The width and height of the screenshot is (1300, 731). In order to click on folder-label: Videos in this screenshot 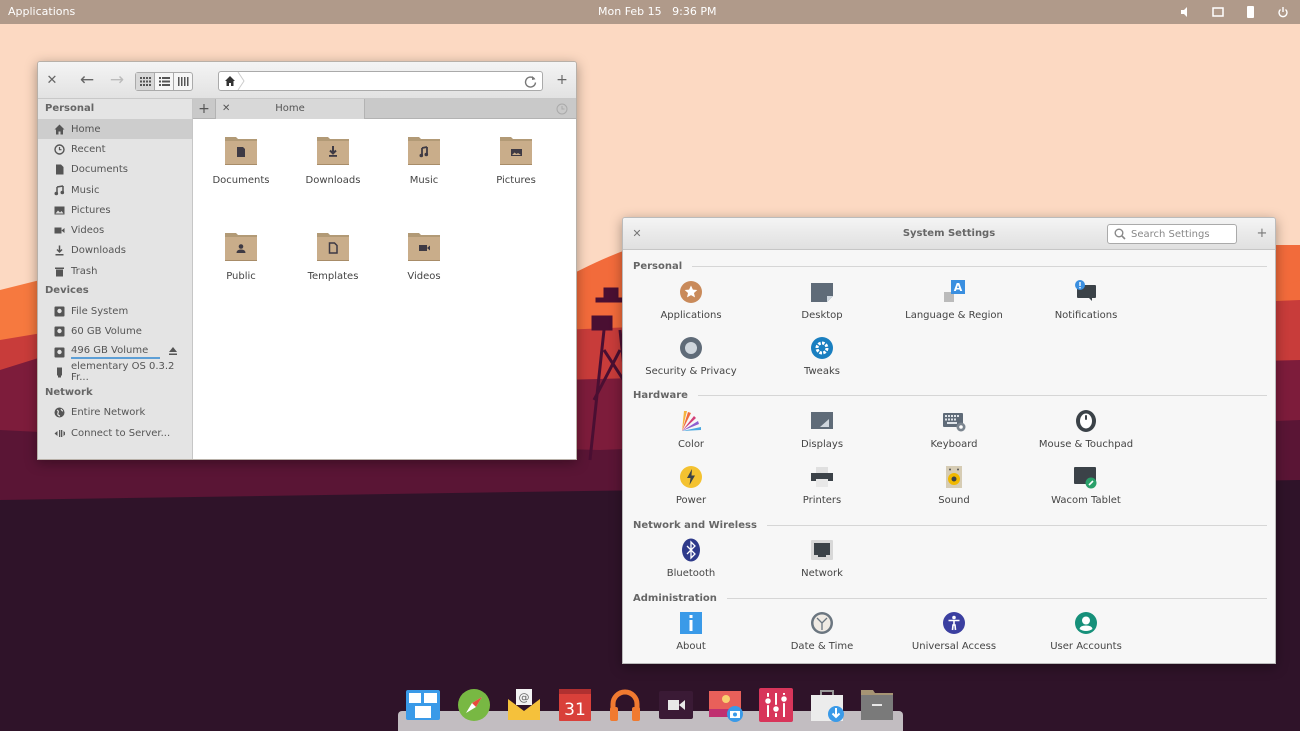, I will do `click(424, 276)`.